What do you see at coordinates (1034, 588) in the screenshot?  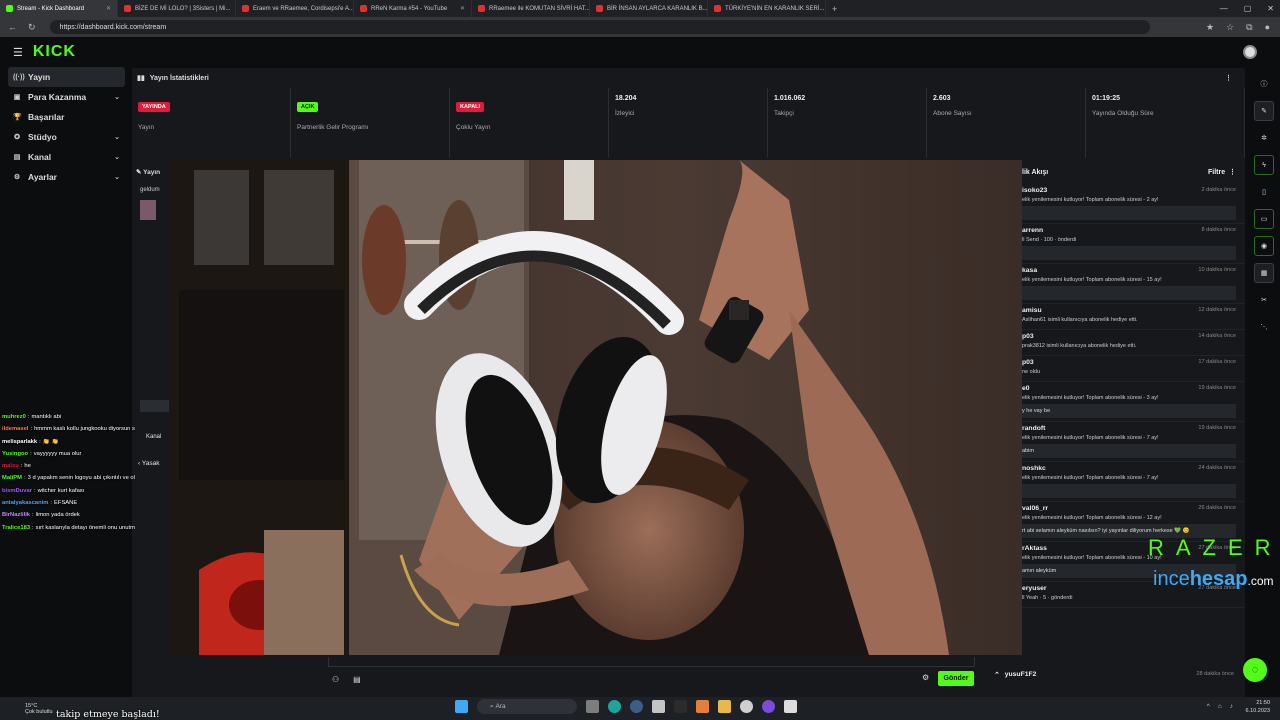 I see `event-user: eryuser` at bounding box center [1034, 588].